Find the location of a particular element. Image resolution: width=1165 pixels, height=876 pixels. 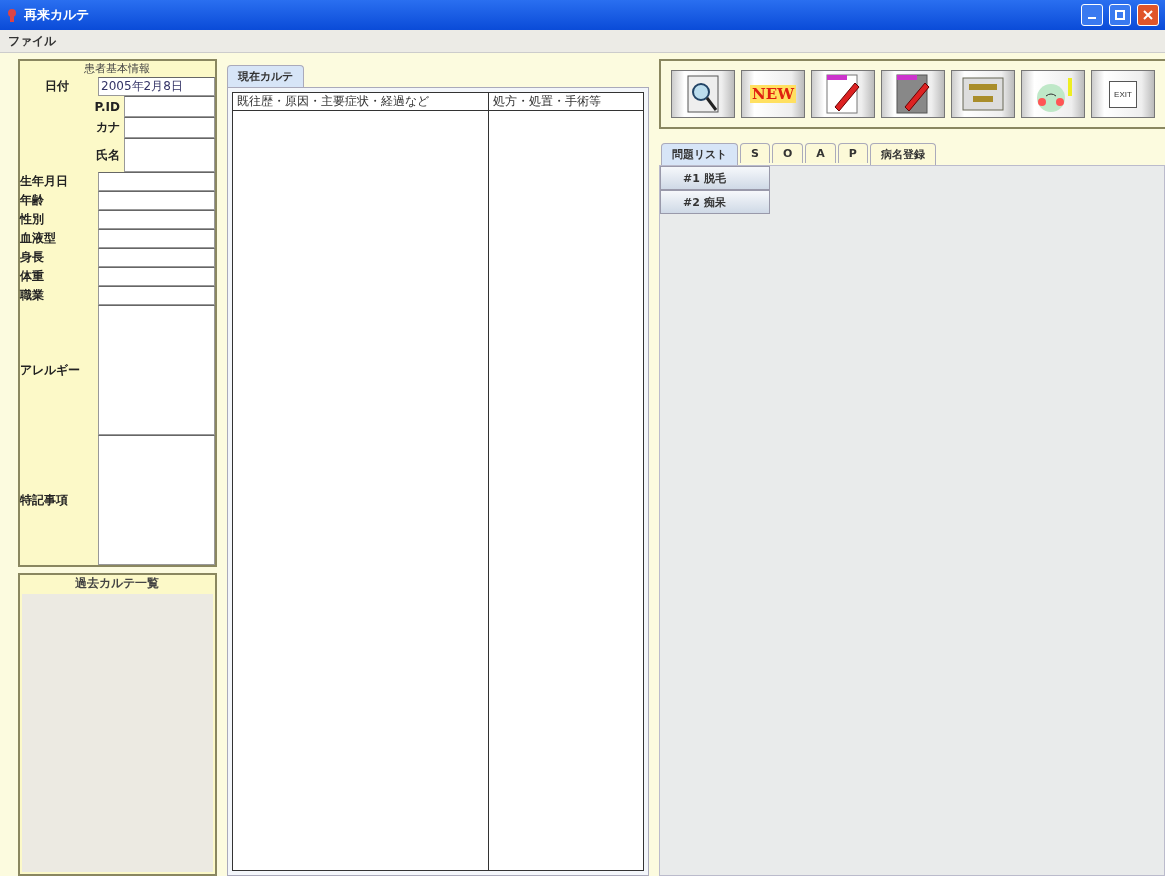

maximize-icon is located at coordinates (1120, 15).